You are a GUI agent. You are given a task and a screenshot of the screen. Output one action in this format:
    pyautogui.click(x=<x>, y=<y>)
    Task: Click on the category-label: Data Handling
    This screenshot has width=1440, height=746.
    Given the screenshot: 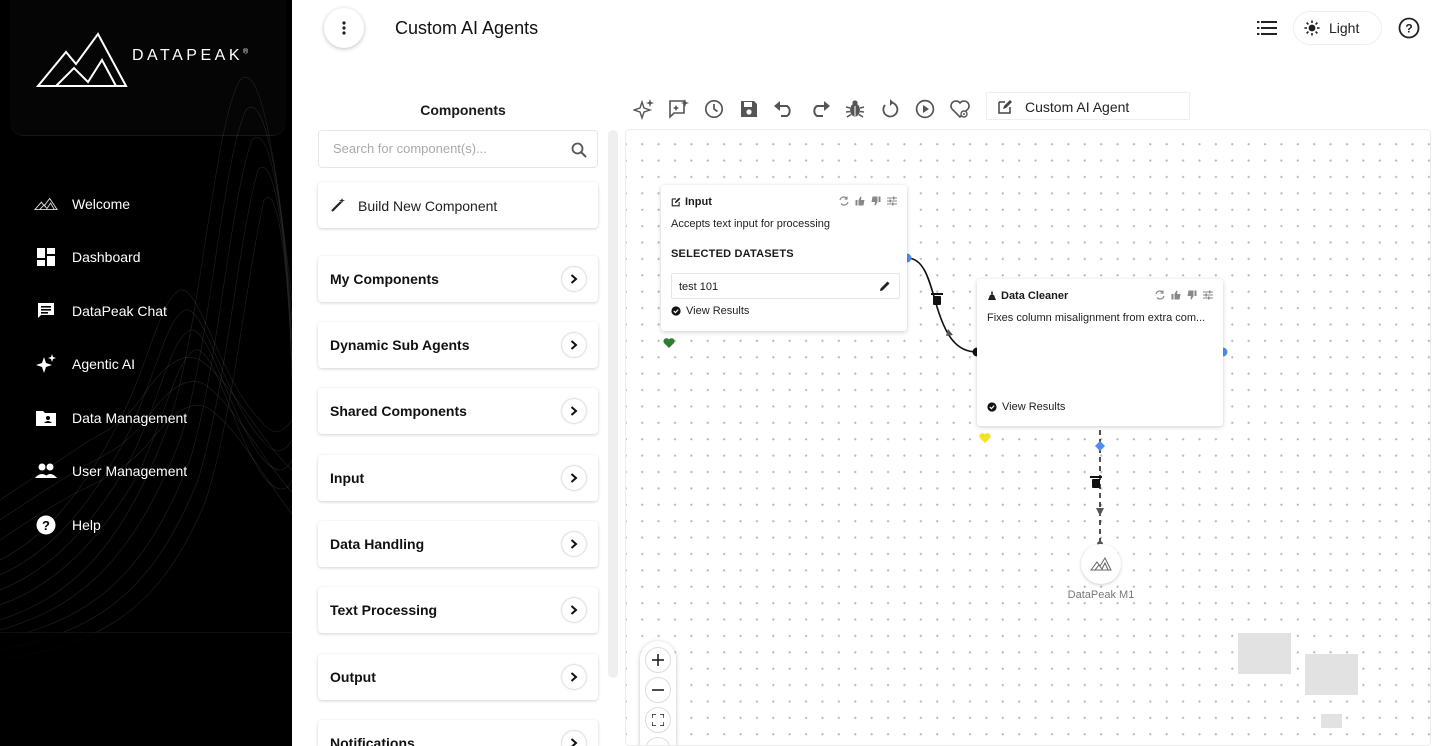 What is the action you would take?
    pyautogui.click(x=377, y=544)
    